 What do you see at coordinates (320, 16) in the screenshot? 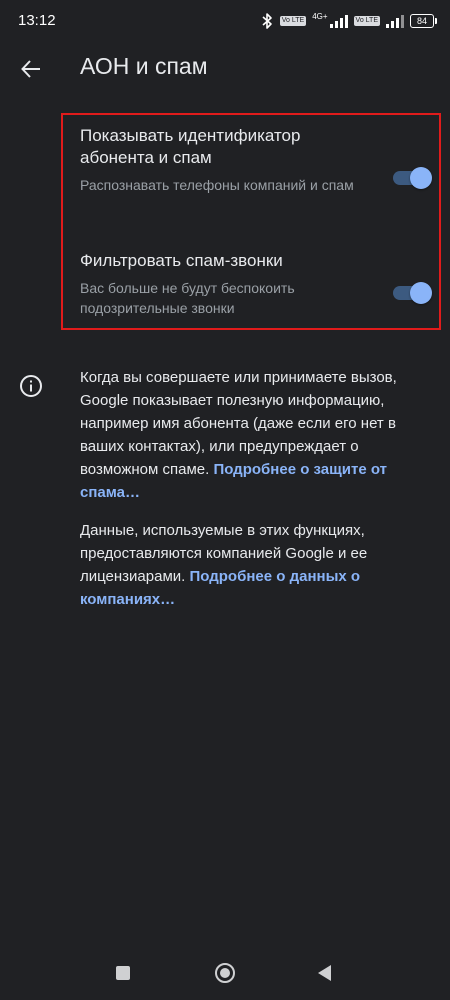
I see `network-type-label: 4G+` at bounding box center [320, 16].